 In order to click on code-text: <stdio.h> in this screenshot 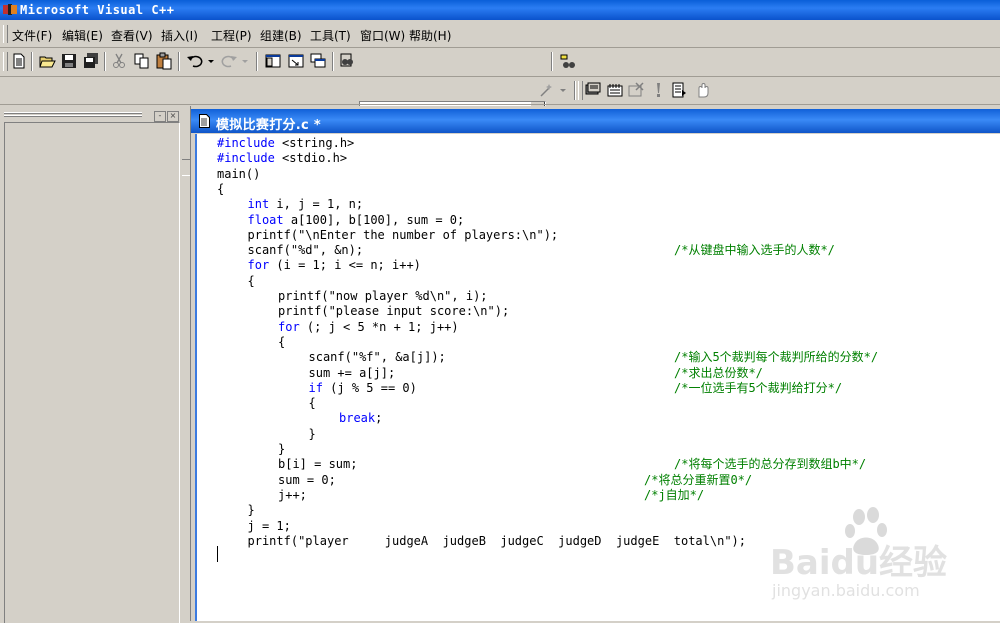, I will do `click(311, 158)`.